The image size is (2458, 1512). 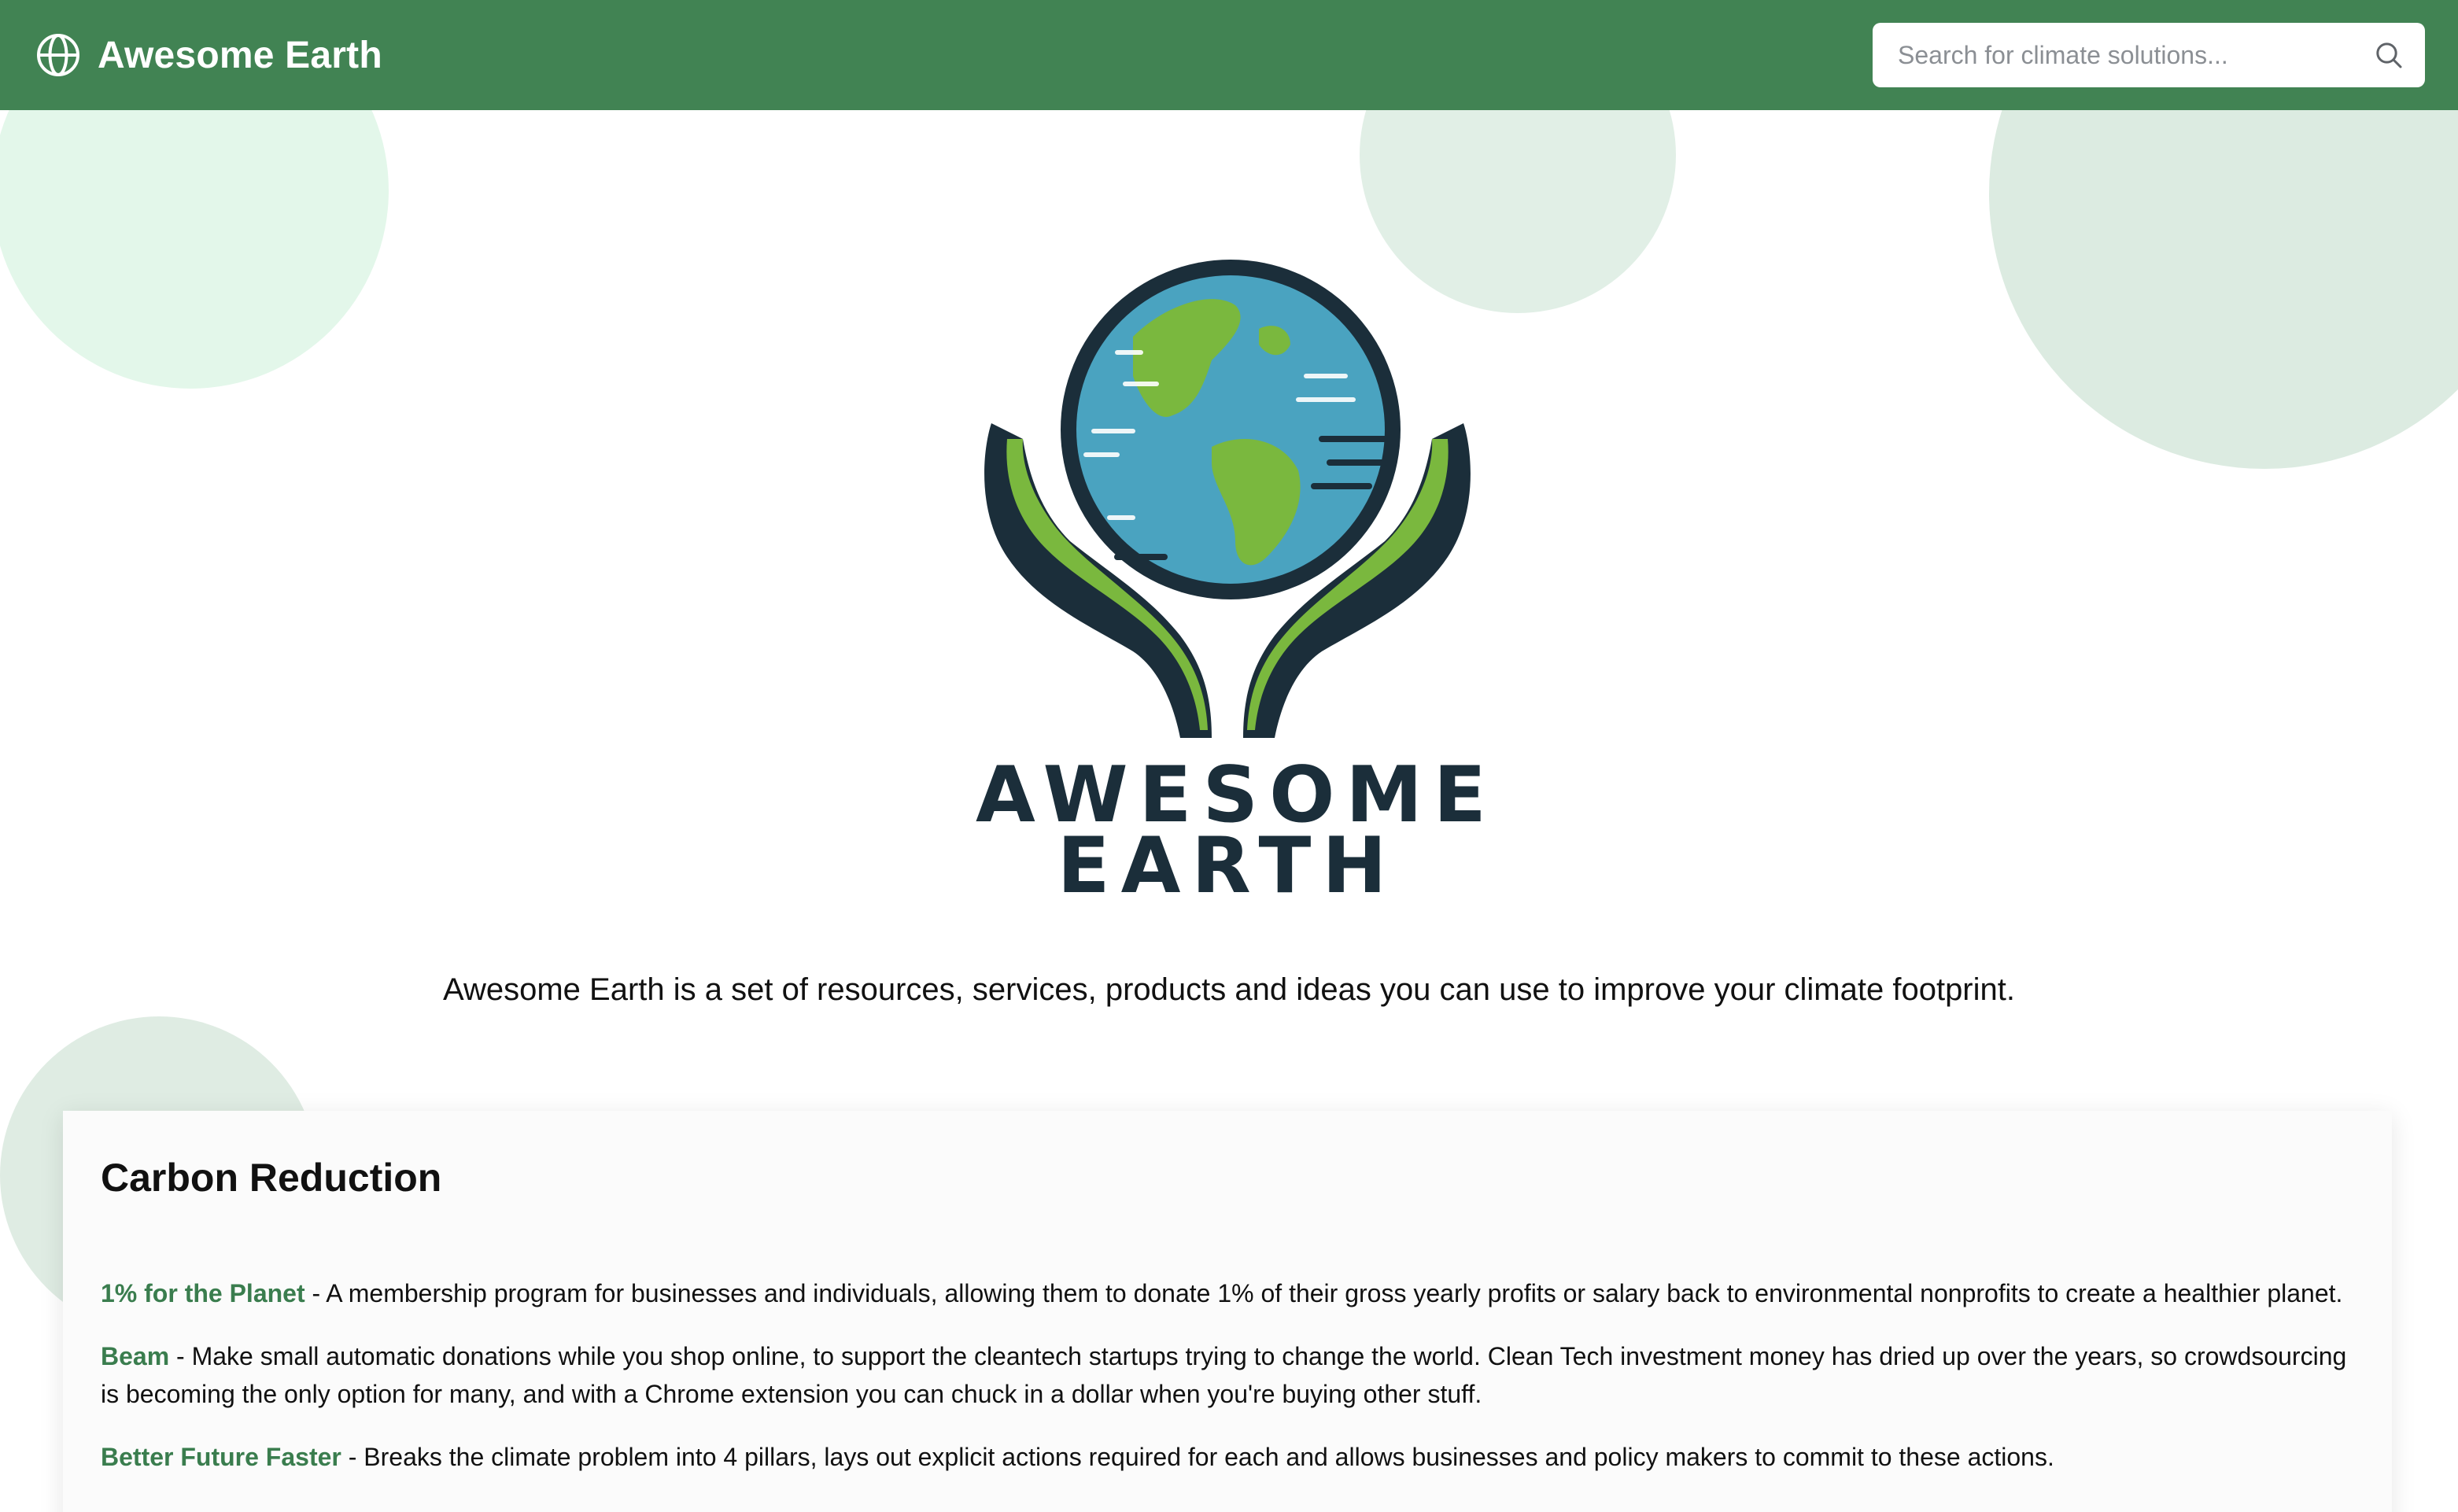 I want to click on resource-link: 1% for the Planet, so click(x=203, y=1293).